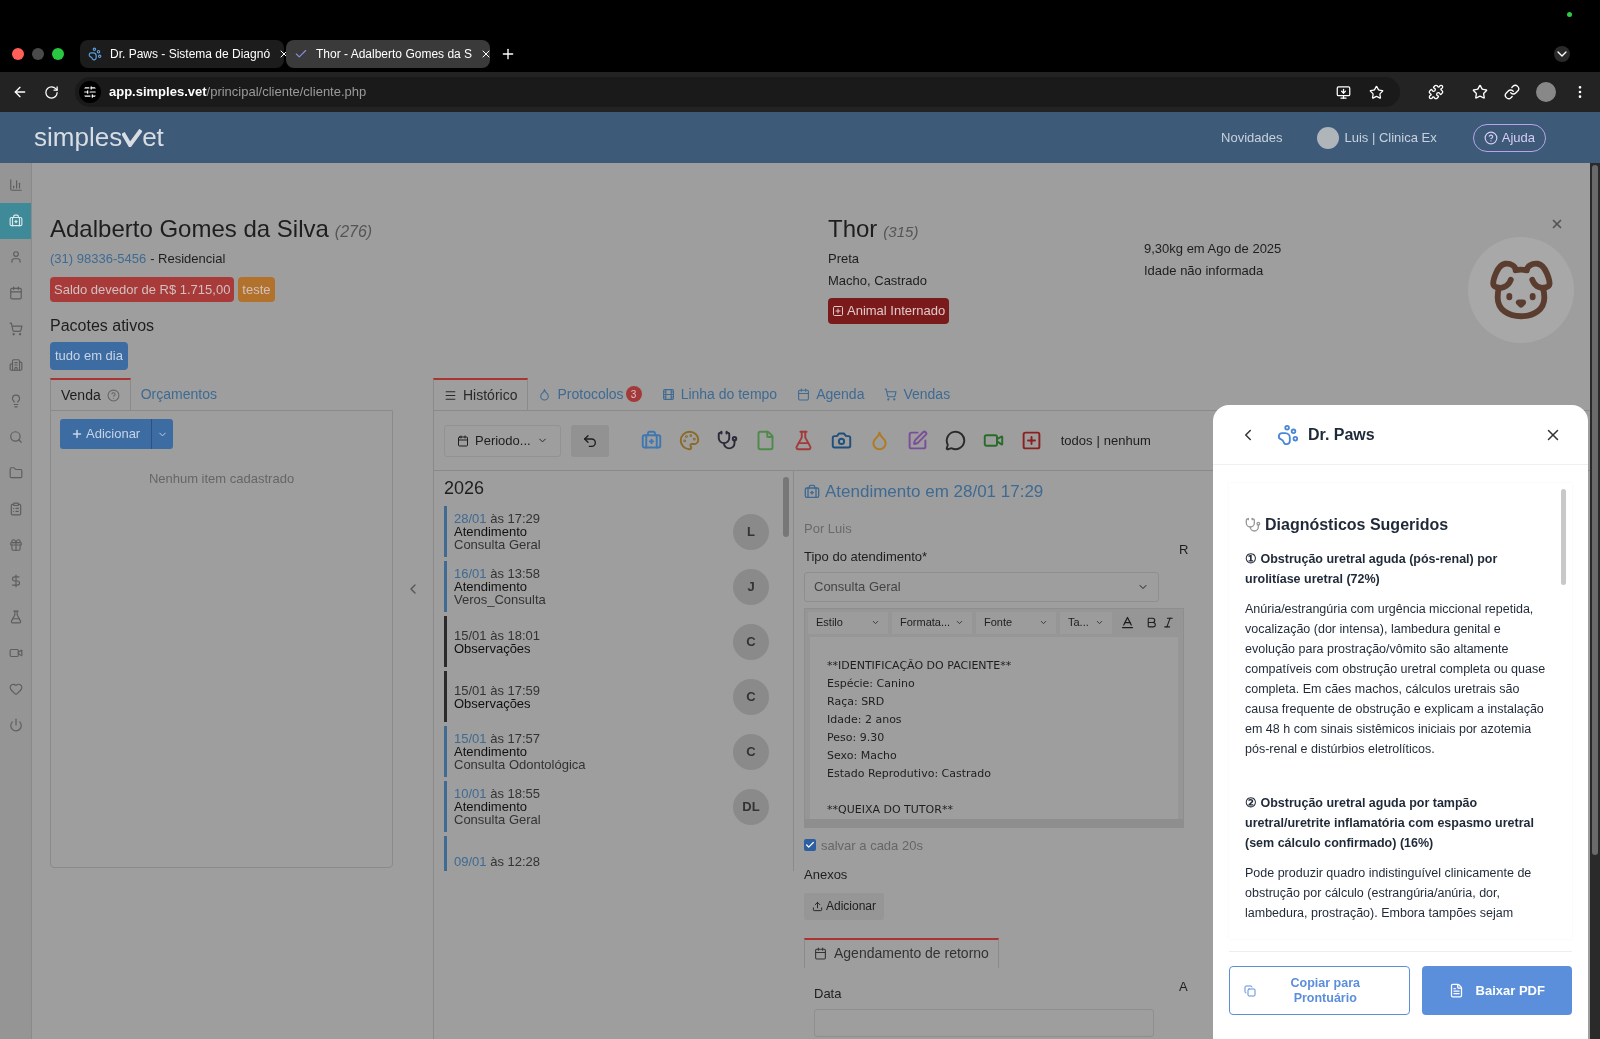 Image resolution: width=1600 pixels, height=1039 pixels. What do you see at coordinates (618, 853) in the screenshot?
I see `timeline-item: 09/01 às 12:28` at bounding box center [618, 853].